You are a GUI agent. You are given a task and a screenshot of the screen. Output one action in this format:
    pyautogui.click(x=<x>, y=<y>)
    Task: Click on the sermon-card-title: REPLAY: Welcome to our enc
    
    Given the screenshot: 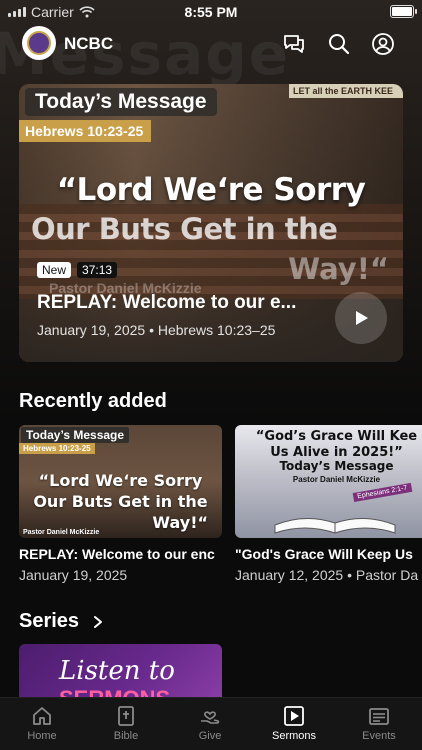 What is the action you would take?
    pyautogui.click(x=117, y=554)
    